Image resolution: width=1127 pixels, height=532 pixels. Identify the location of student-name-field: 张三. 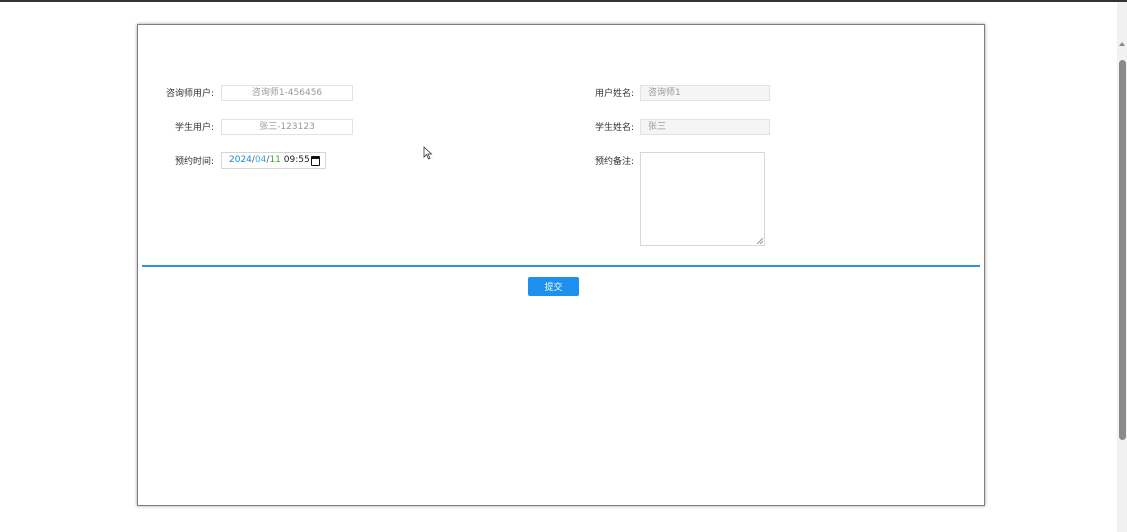
(705, 127).